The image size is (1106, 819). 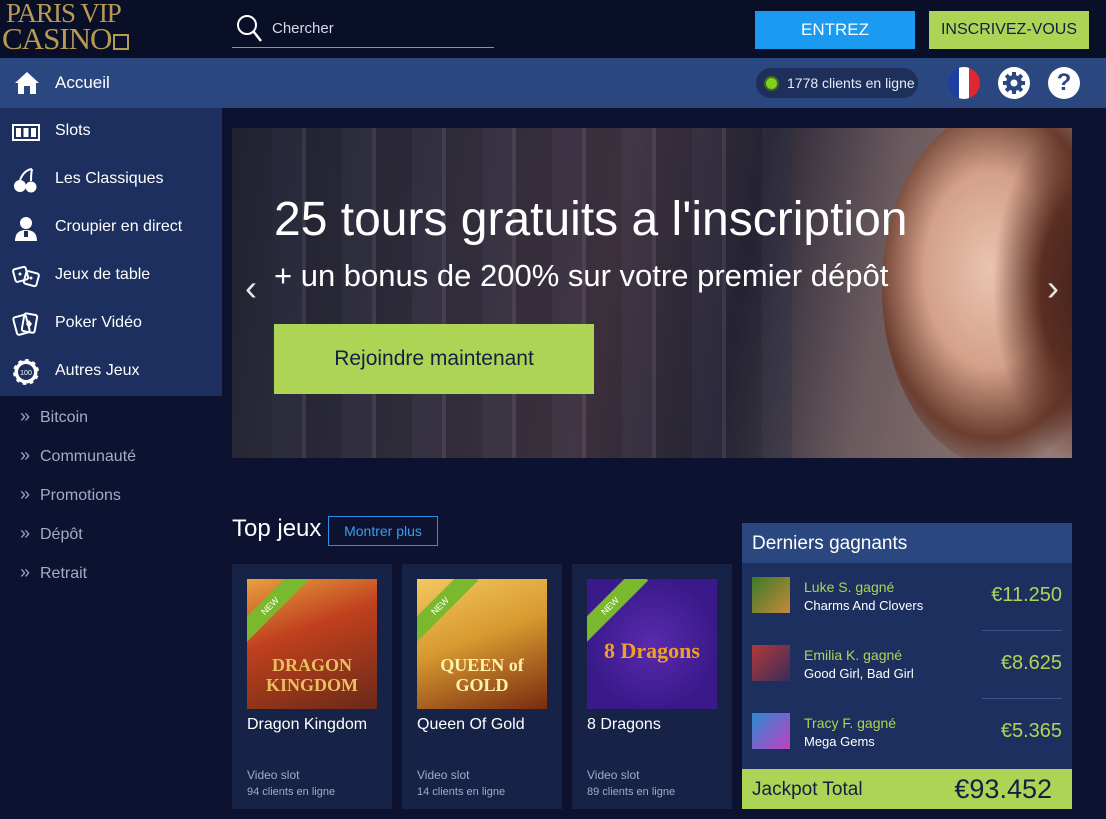 What do you see at coordinates (631, 792) in the screenshot?
I see `game-online-count: 89 clients en ligne` at bounding box center [631, 792].